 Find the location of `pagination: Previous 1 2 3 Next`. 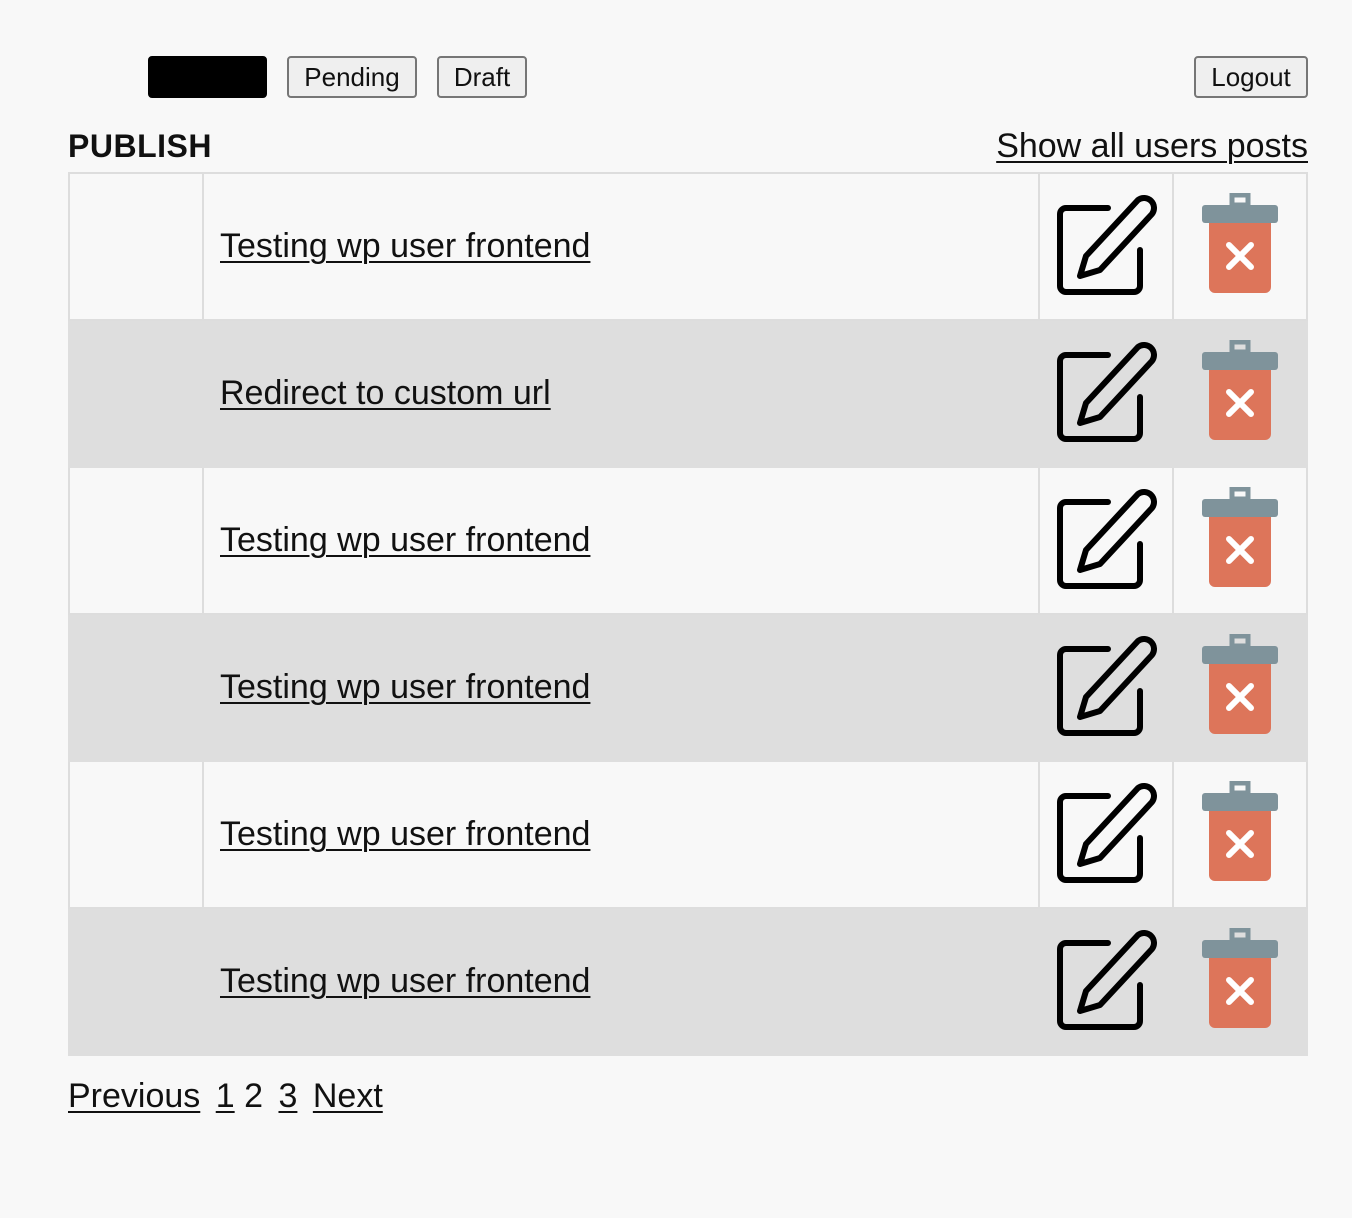

pagination: Previous 1 2 3 Next is located at coordinates (225, 1096).